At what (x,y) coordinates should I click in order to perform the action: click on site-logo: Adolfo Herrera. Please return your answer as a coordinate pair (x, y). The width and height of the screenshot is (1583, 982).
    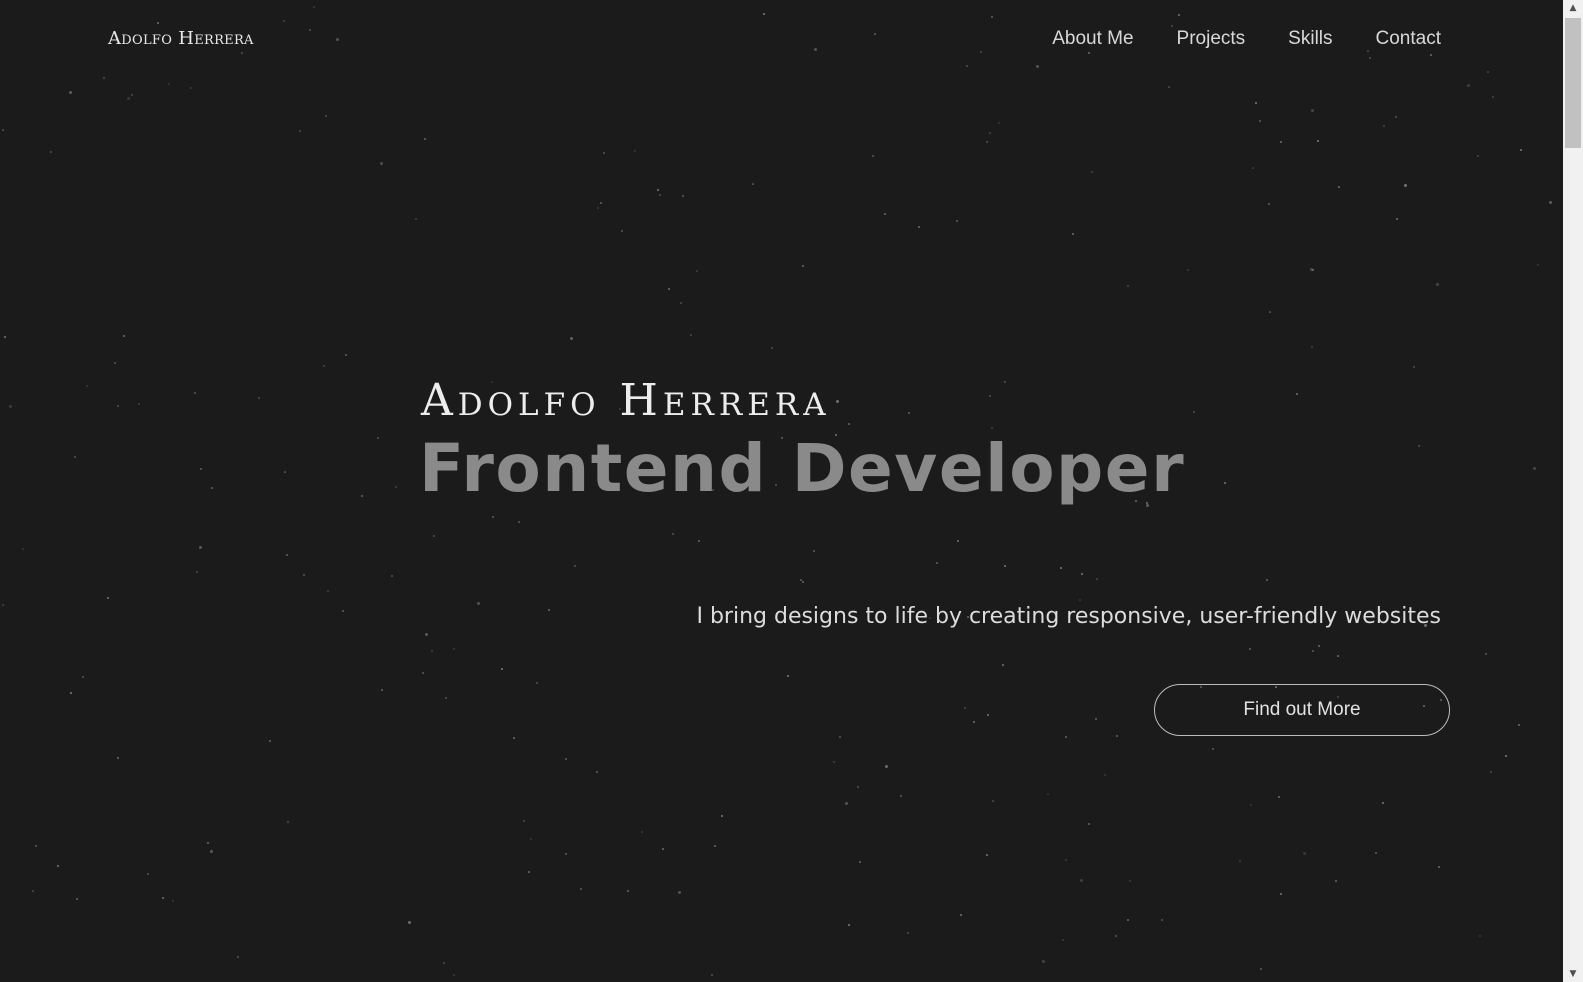
    Looking at the image, I should click on (181, 38).